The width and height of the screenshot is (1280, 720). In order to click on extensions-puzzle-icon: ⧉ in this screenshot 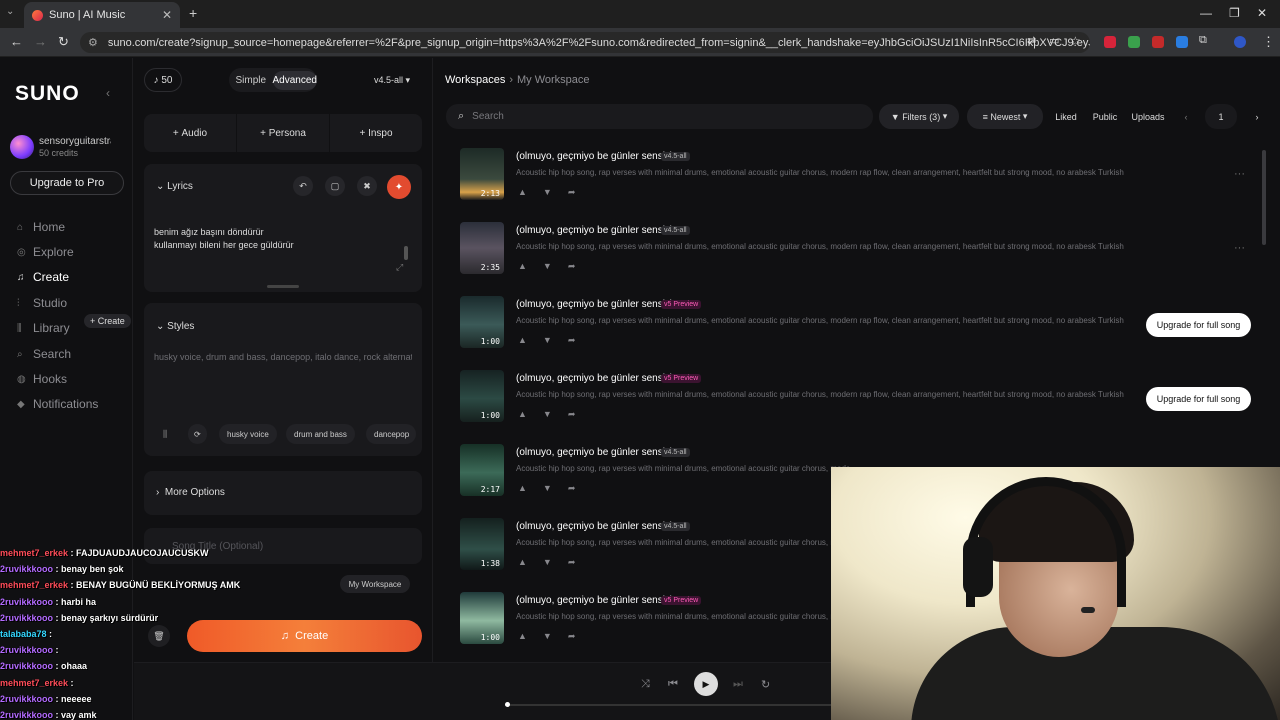, I will do `click(1203, 40)`.